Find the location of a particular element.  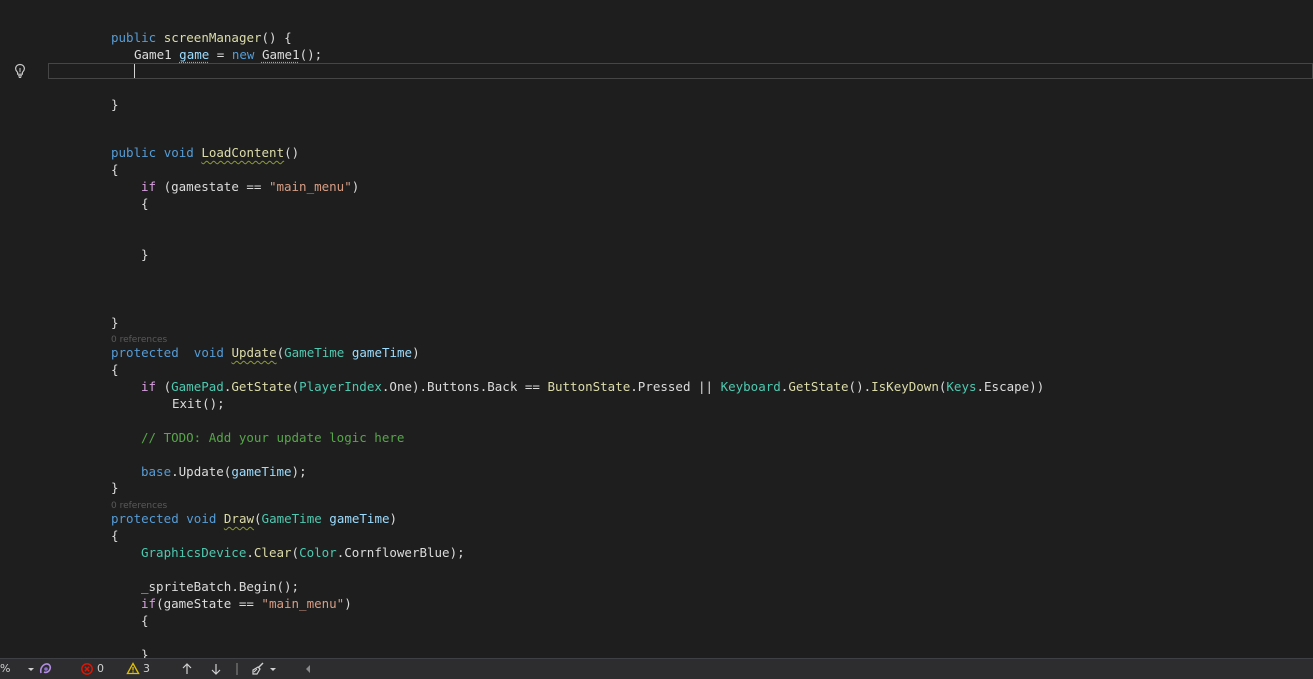

code-token: new is located at coordinates (243, 54).